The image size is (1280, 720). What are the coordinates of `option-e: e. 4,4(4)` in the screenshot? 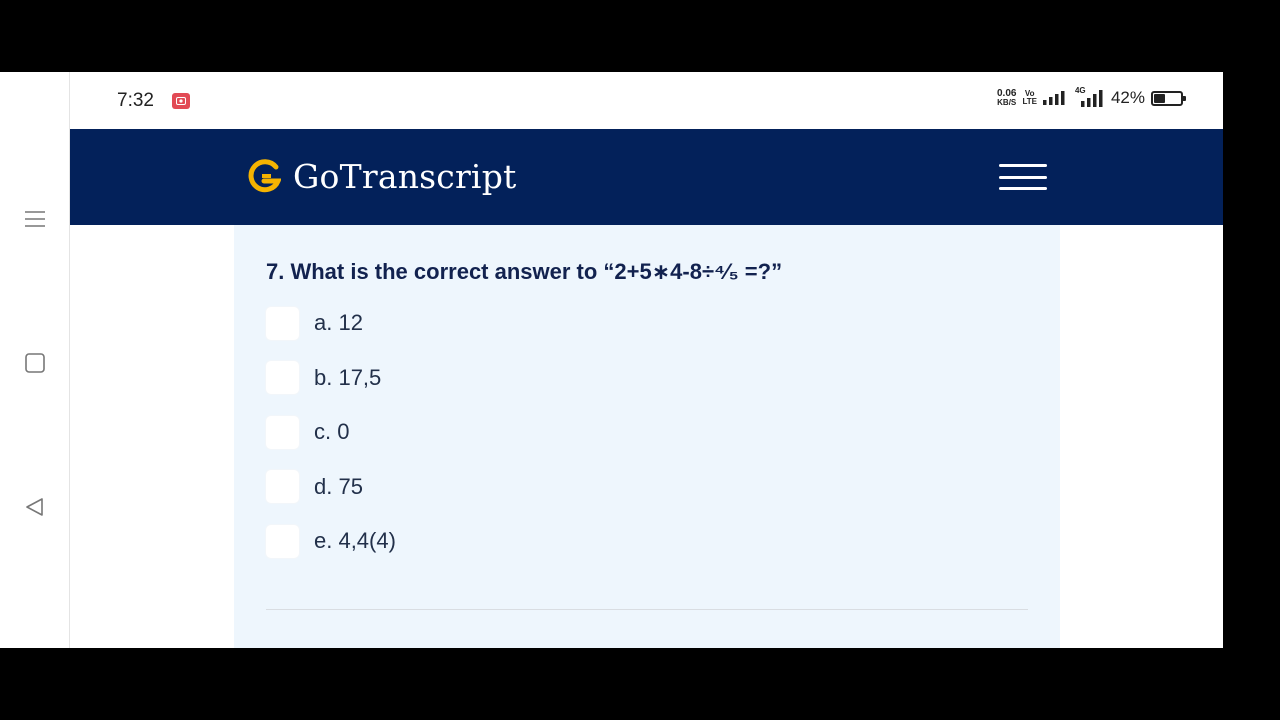 It's located at (331, 541).